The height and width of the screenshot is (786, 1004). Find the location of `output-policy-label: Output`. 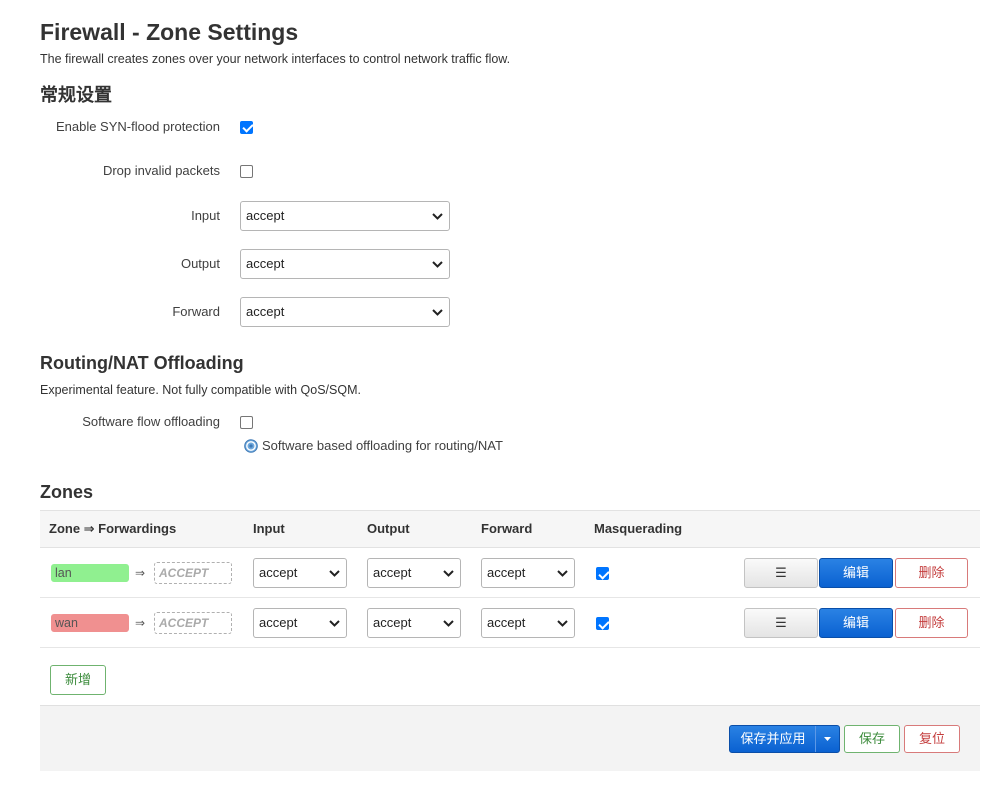

output-policy-label: Output is located at coordinates (200, 263).